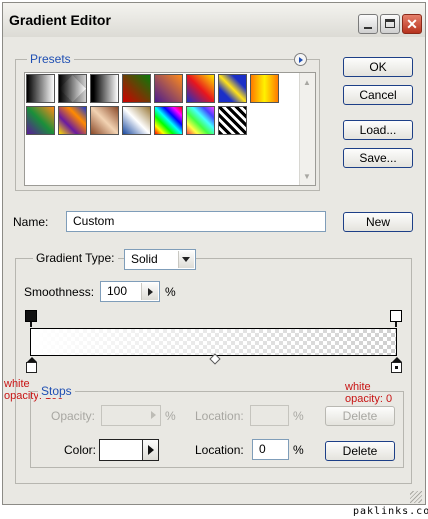 This screenshot has height=519, width=428. I want to click on preset-swatch-violet-orange, so click(168, 88).